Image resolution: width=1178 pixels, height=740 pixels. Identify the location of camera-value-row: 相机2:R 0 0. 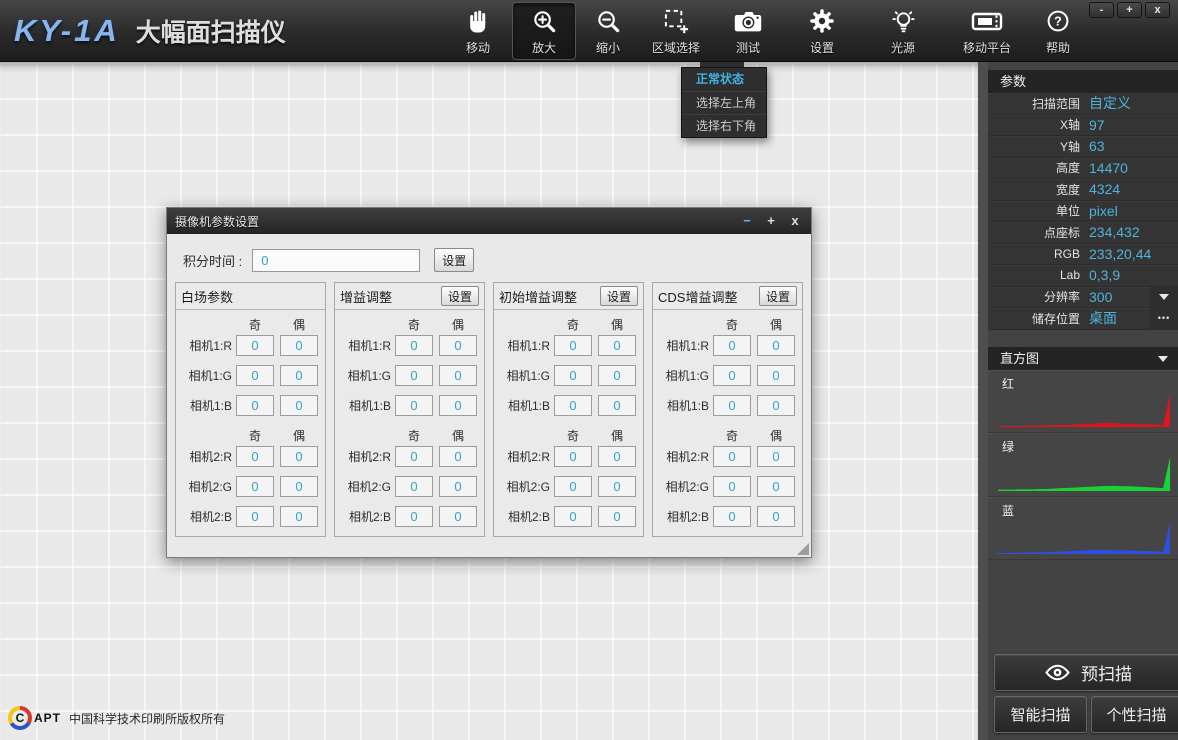
(250, 456).